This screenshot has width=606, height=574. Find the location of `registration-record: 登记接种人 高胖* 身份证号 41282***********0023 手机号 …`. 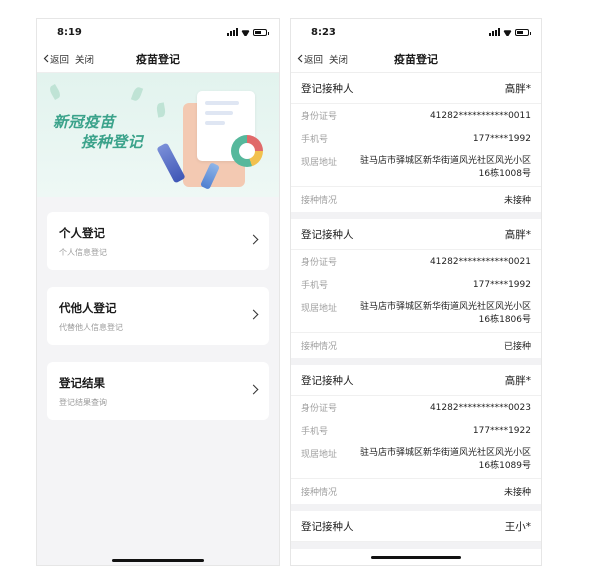

registration-record: 登记接种人 高胖* 身份证号 41282***********0023 手机号 … is located at coordinates (416, 438).